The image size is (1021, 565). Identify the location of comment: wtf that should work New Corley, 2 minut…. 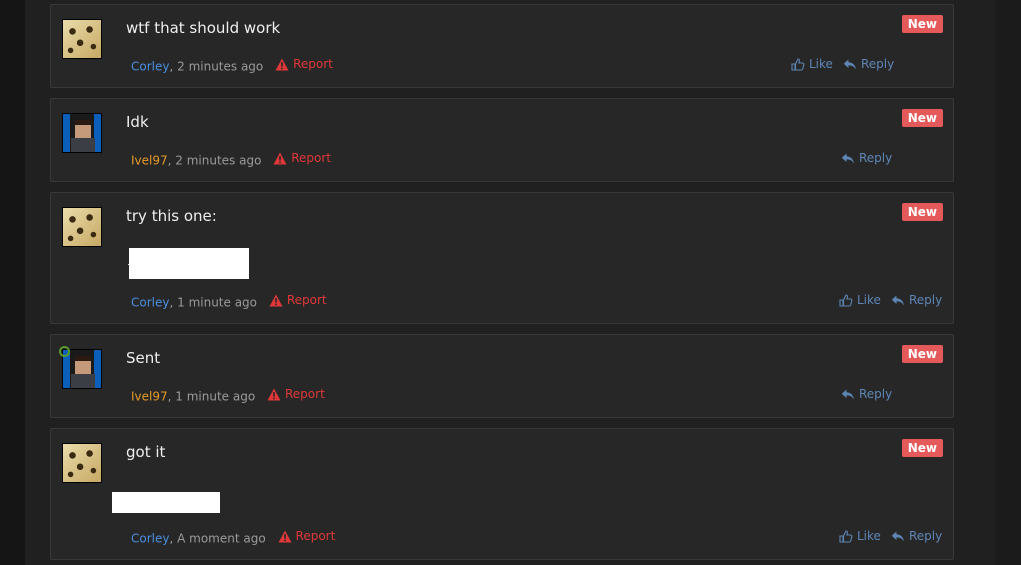
(502, 46).